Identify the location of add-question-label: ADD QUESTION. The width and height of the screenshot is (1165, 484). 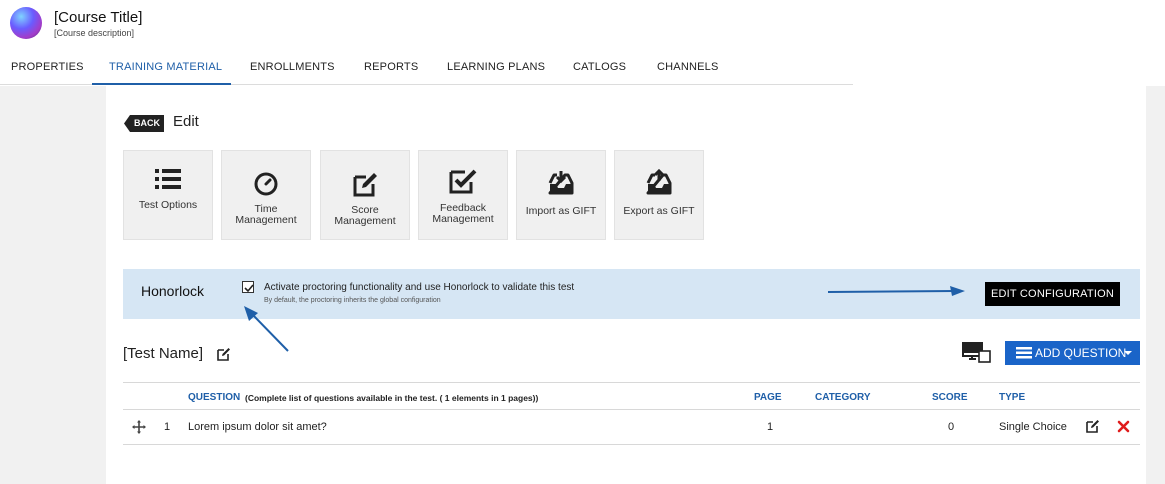
(1081, 353).